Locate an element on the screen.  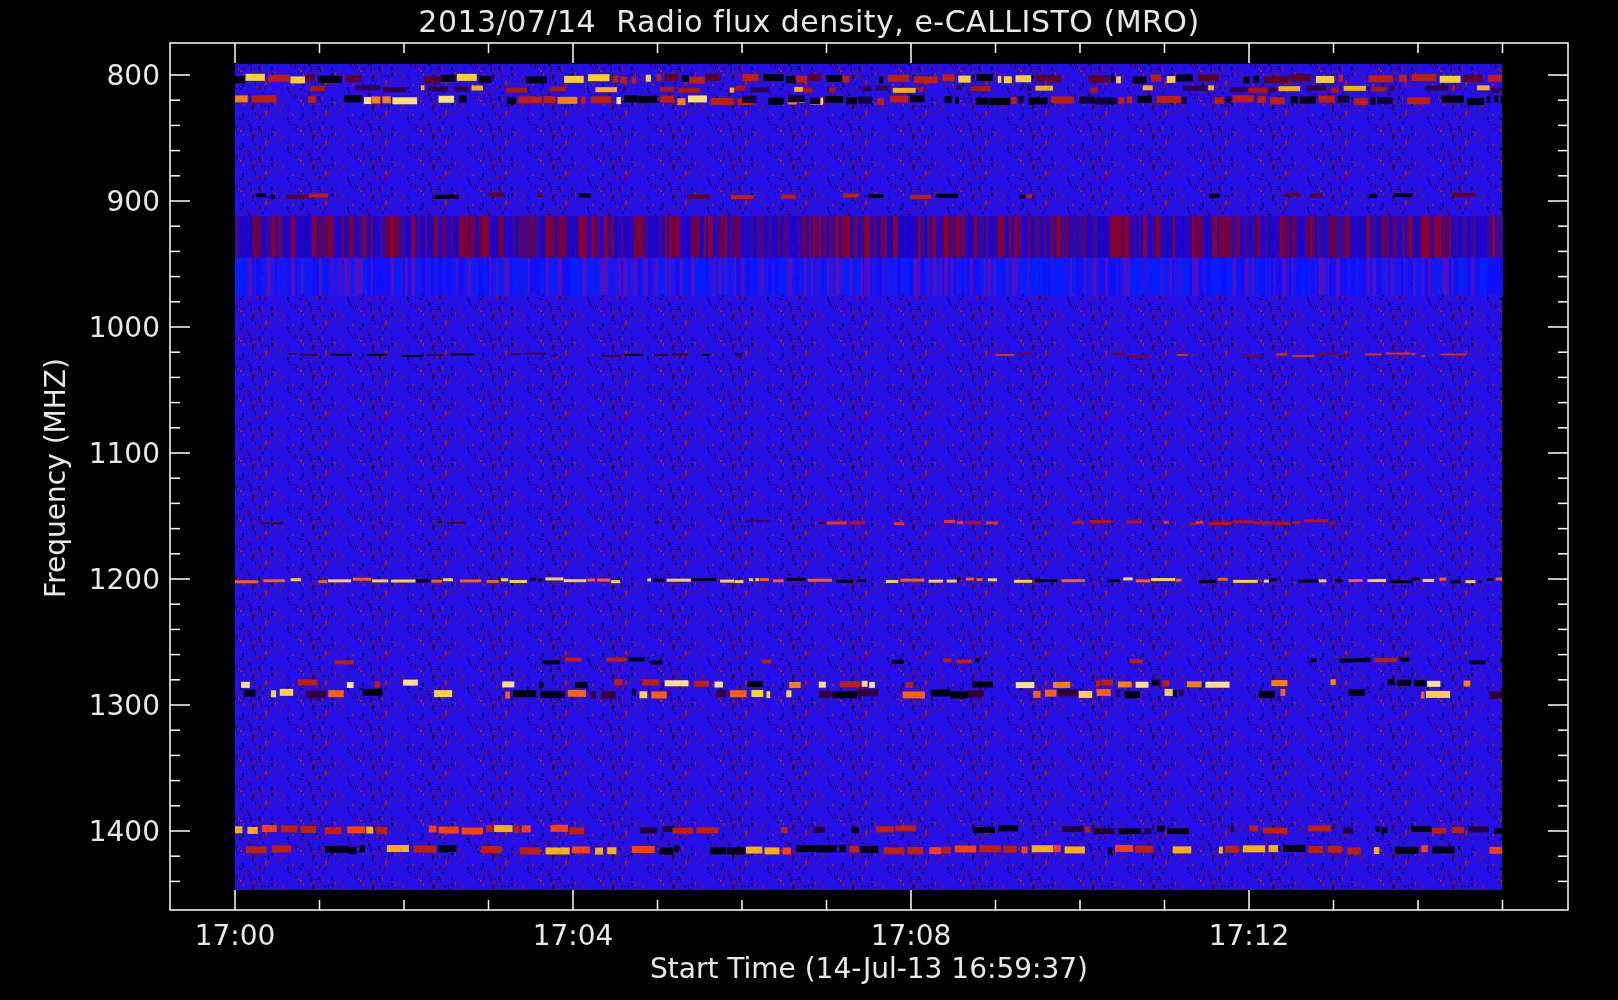
tick-label: 17:12 is located at coordinates (1249, 935).